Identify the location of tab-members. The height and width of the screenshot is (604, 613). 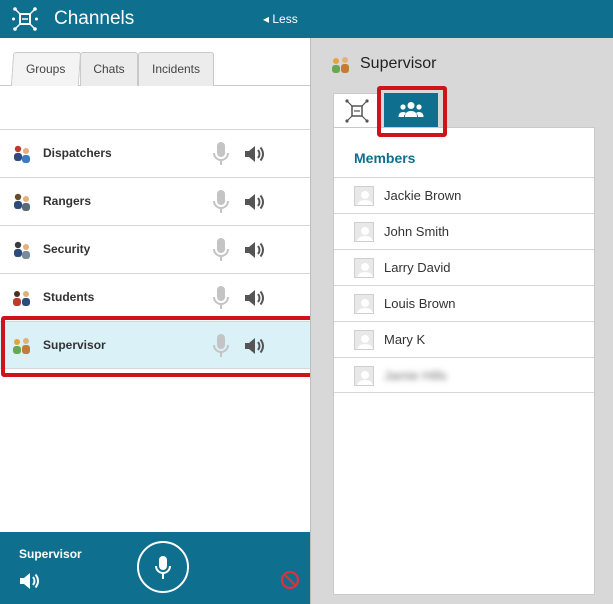
(411, 110).